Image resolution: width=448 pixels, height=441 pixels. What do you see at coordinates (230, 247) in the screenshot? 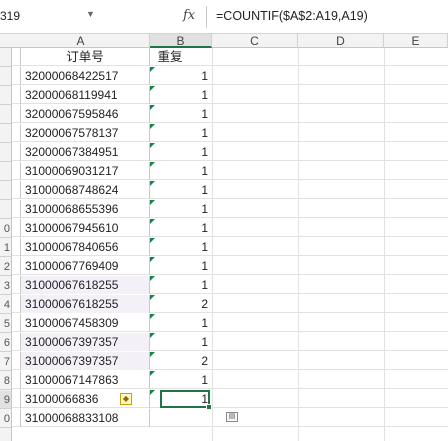
I see `table-row: 31000067840656 1` at bounding box center [230, 247].